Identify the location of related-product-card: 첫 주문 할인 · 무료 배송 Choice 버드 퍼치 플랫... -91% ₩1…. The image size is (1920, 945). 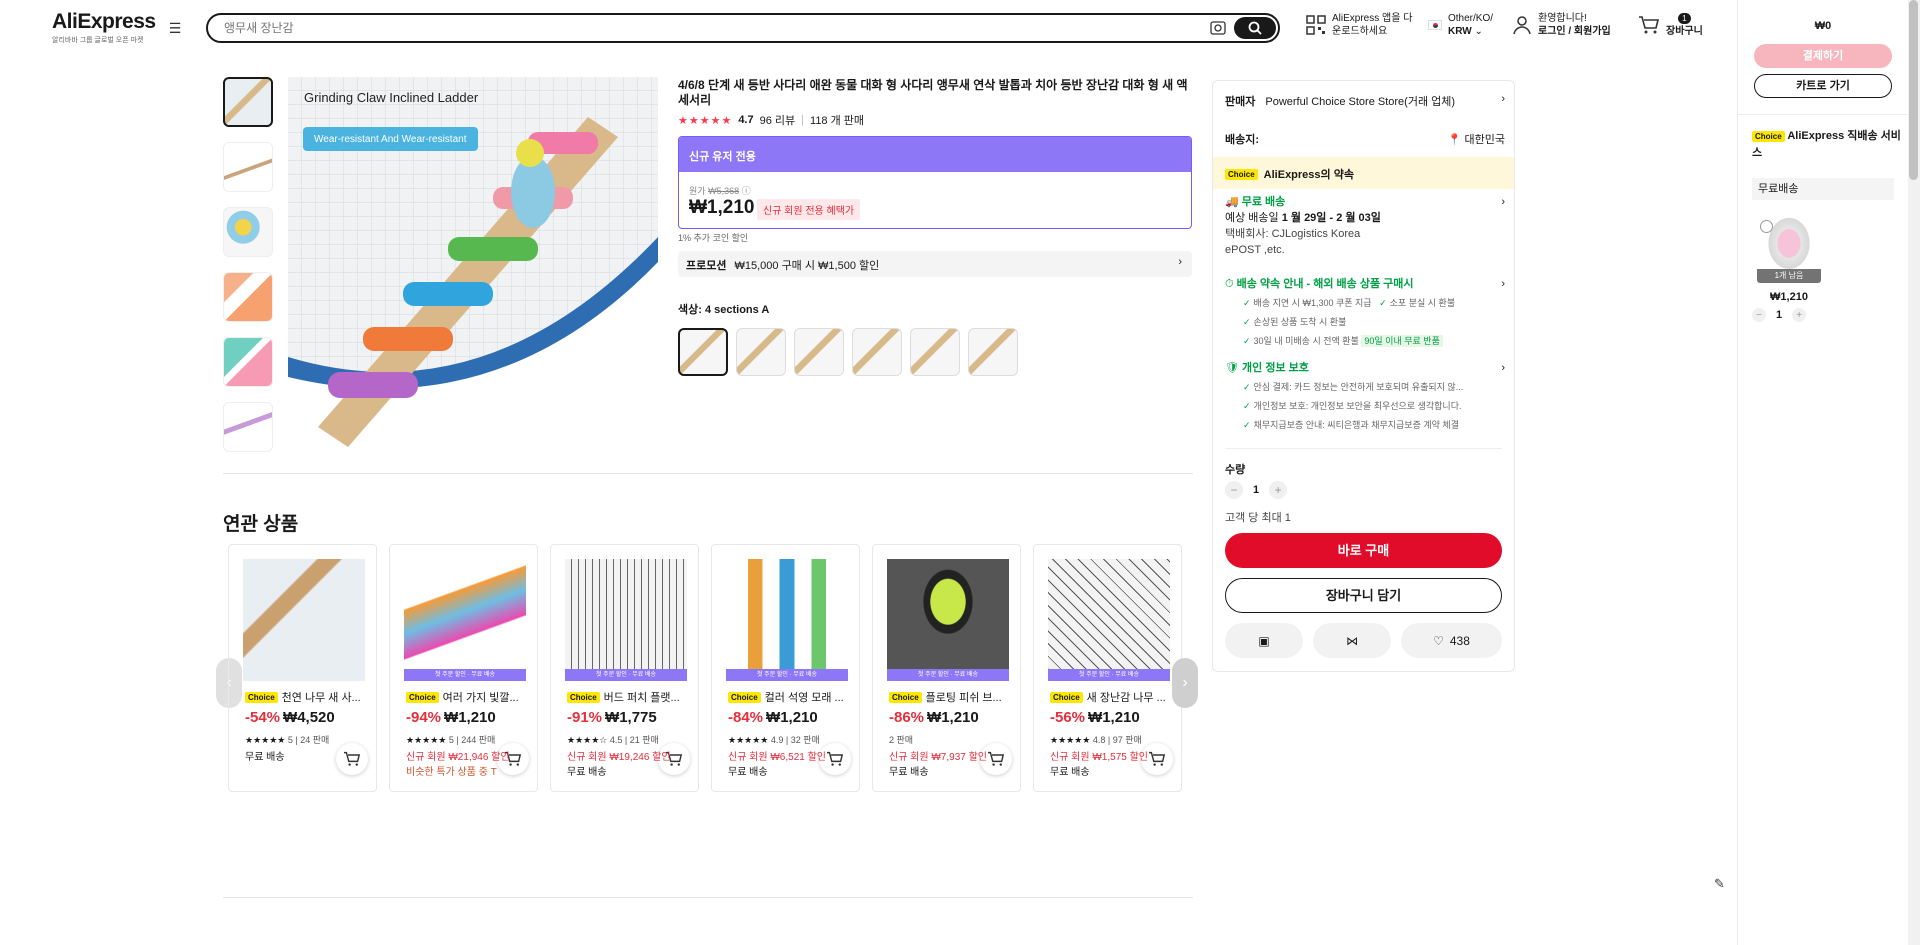
(624, 668).